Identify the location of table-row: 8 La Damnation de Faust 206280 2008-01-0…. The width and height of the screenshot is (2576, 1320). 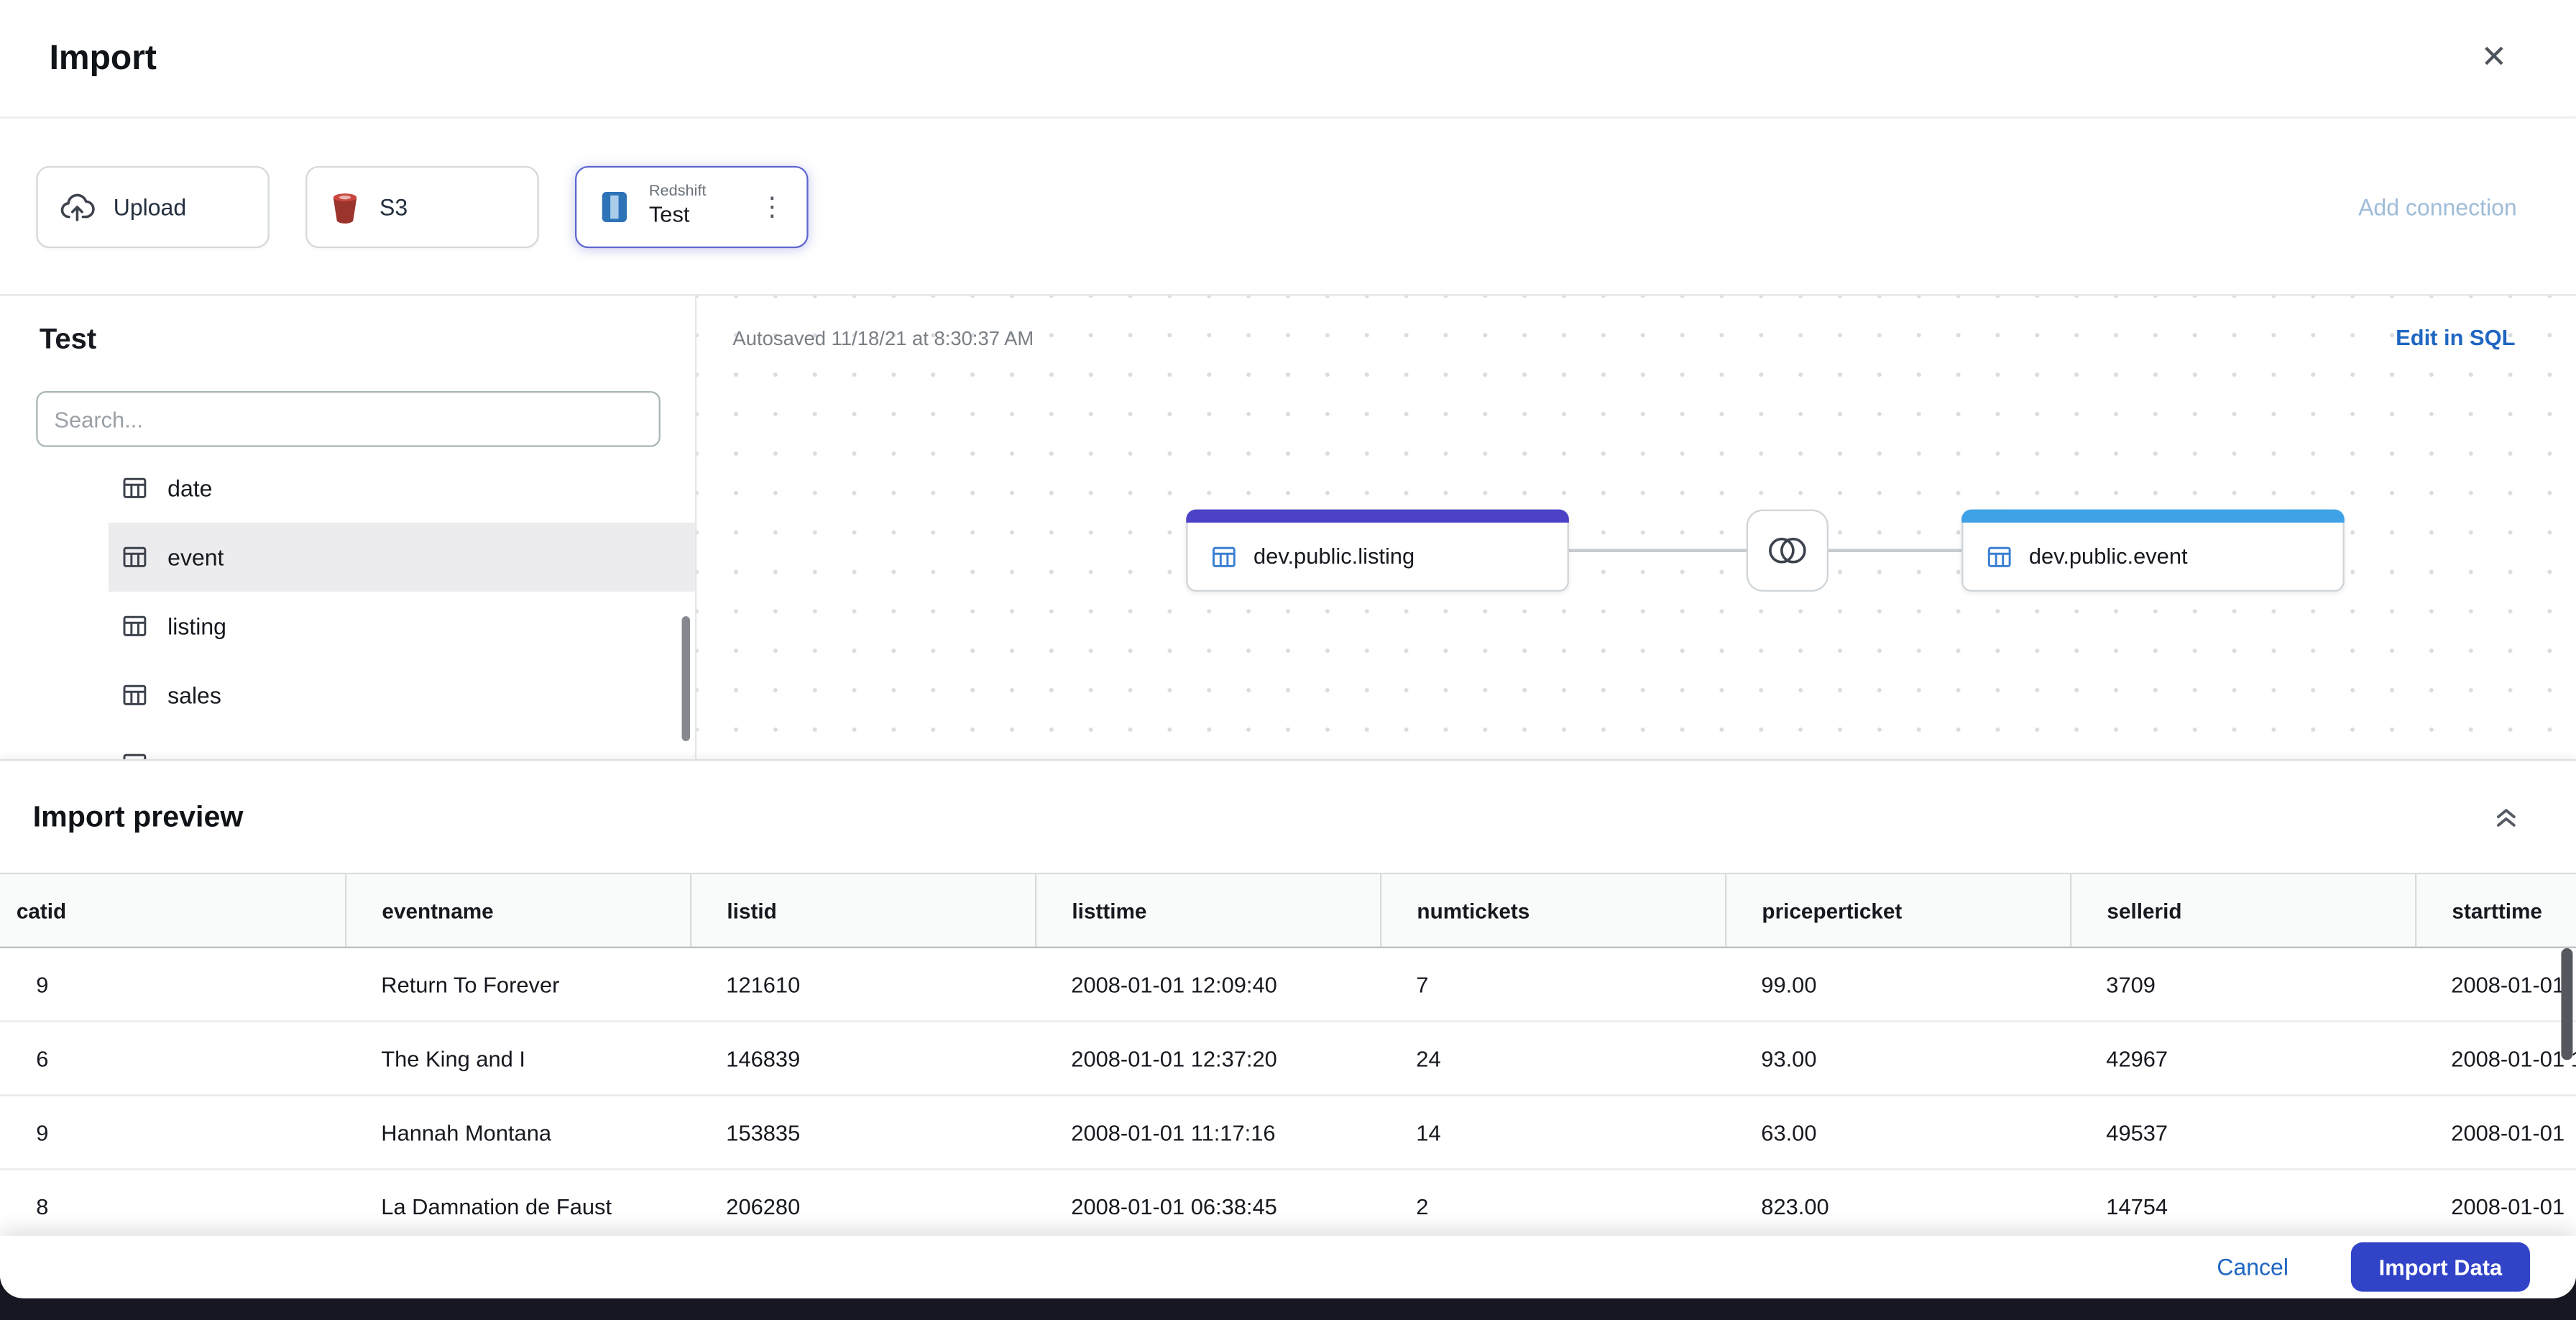
(1288, 1207).